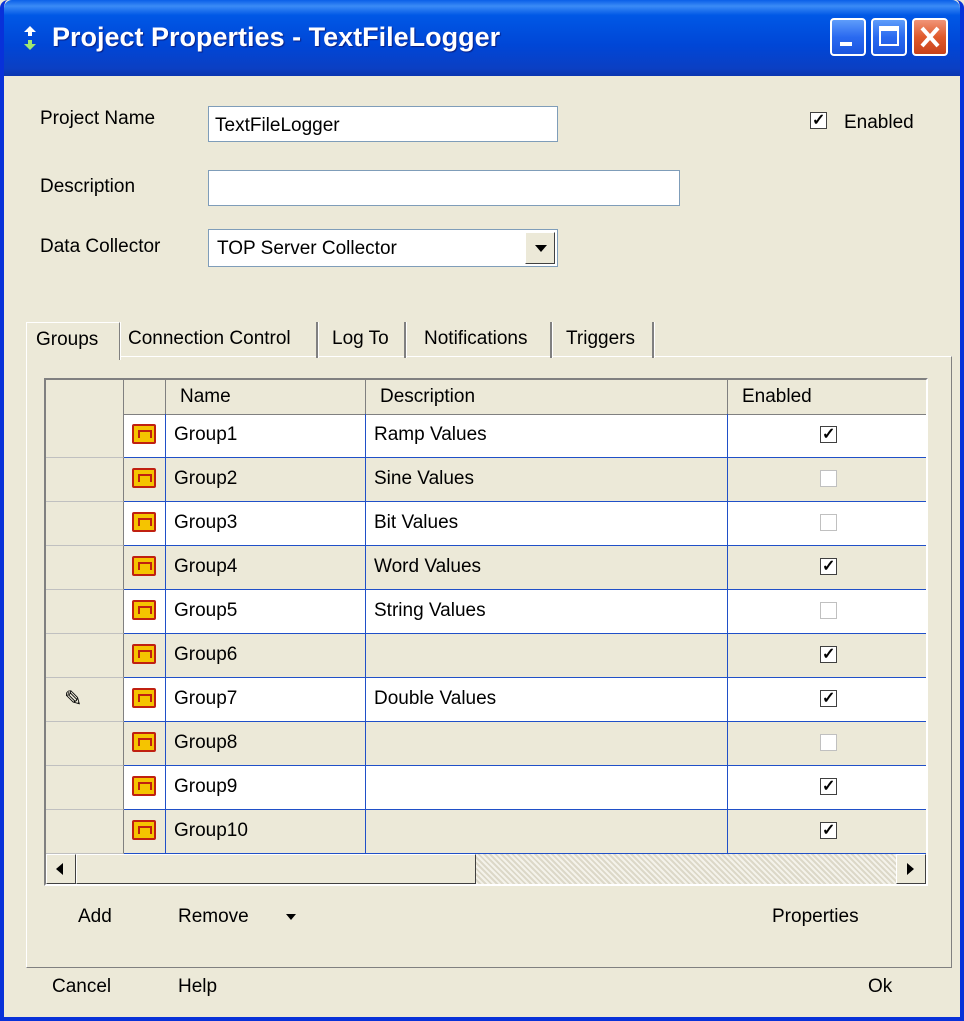 The height and width of the screenshot is (1021, 964). I want to click on row-description: Double Values, so click(547, 700).